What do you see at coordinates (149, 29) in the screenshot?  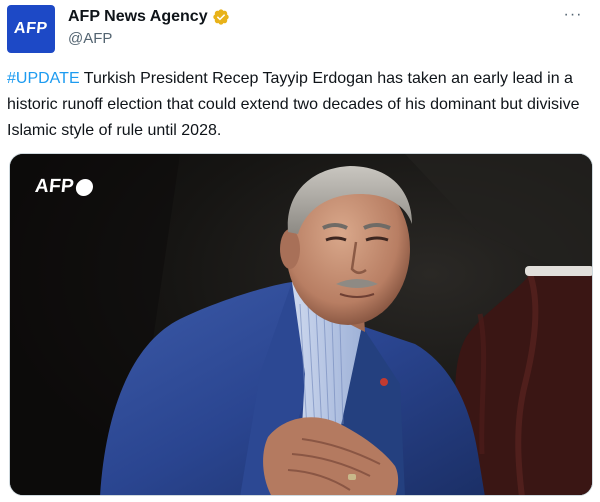 I see `user-info: AFP News Agency @AFP` at bounding box center [149, 29].